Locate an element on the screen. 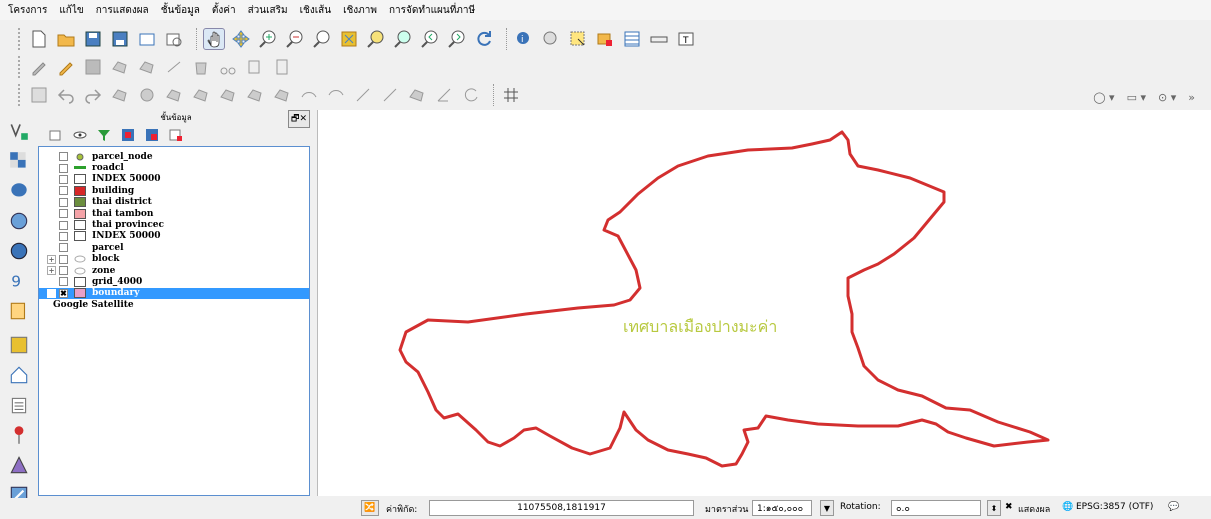 The width and height of the screenshot is (1211, 519). layer-row: roadcl is located at coordinates (174, 167).